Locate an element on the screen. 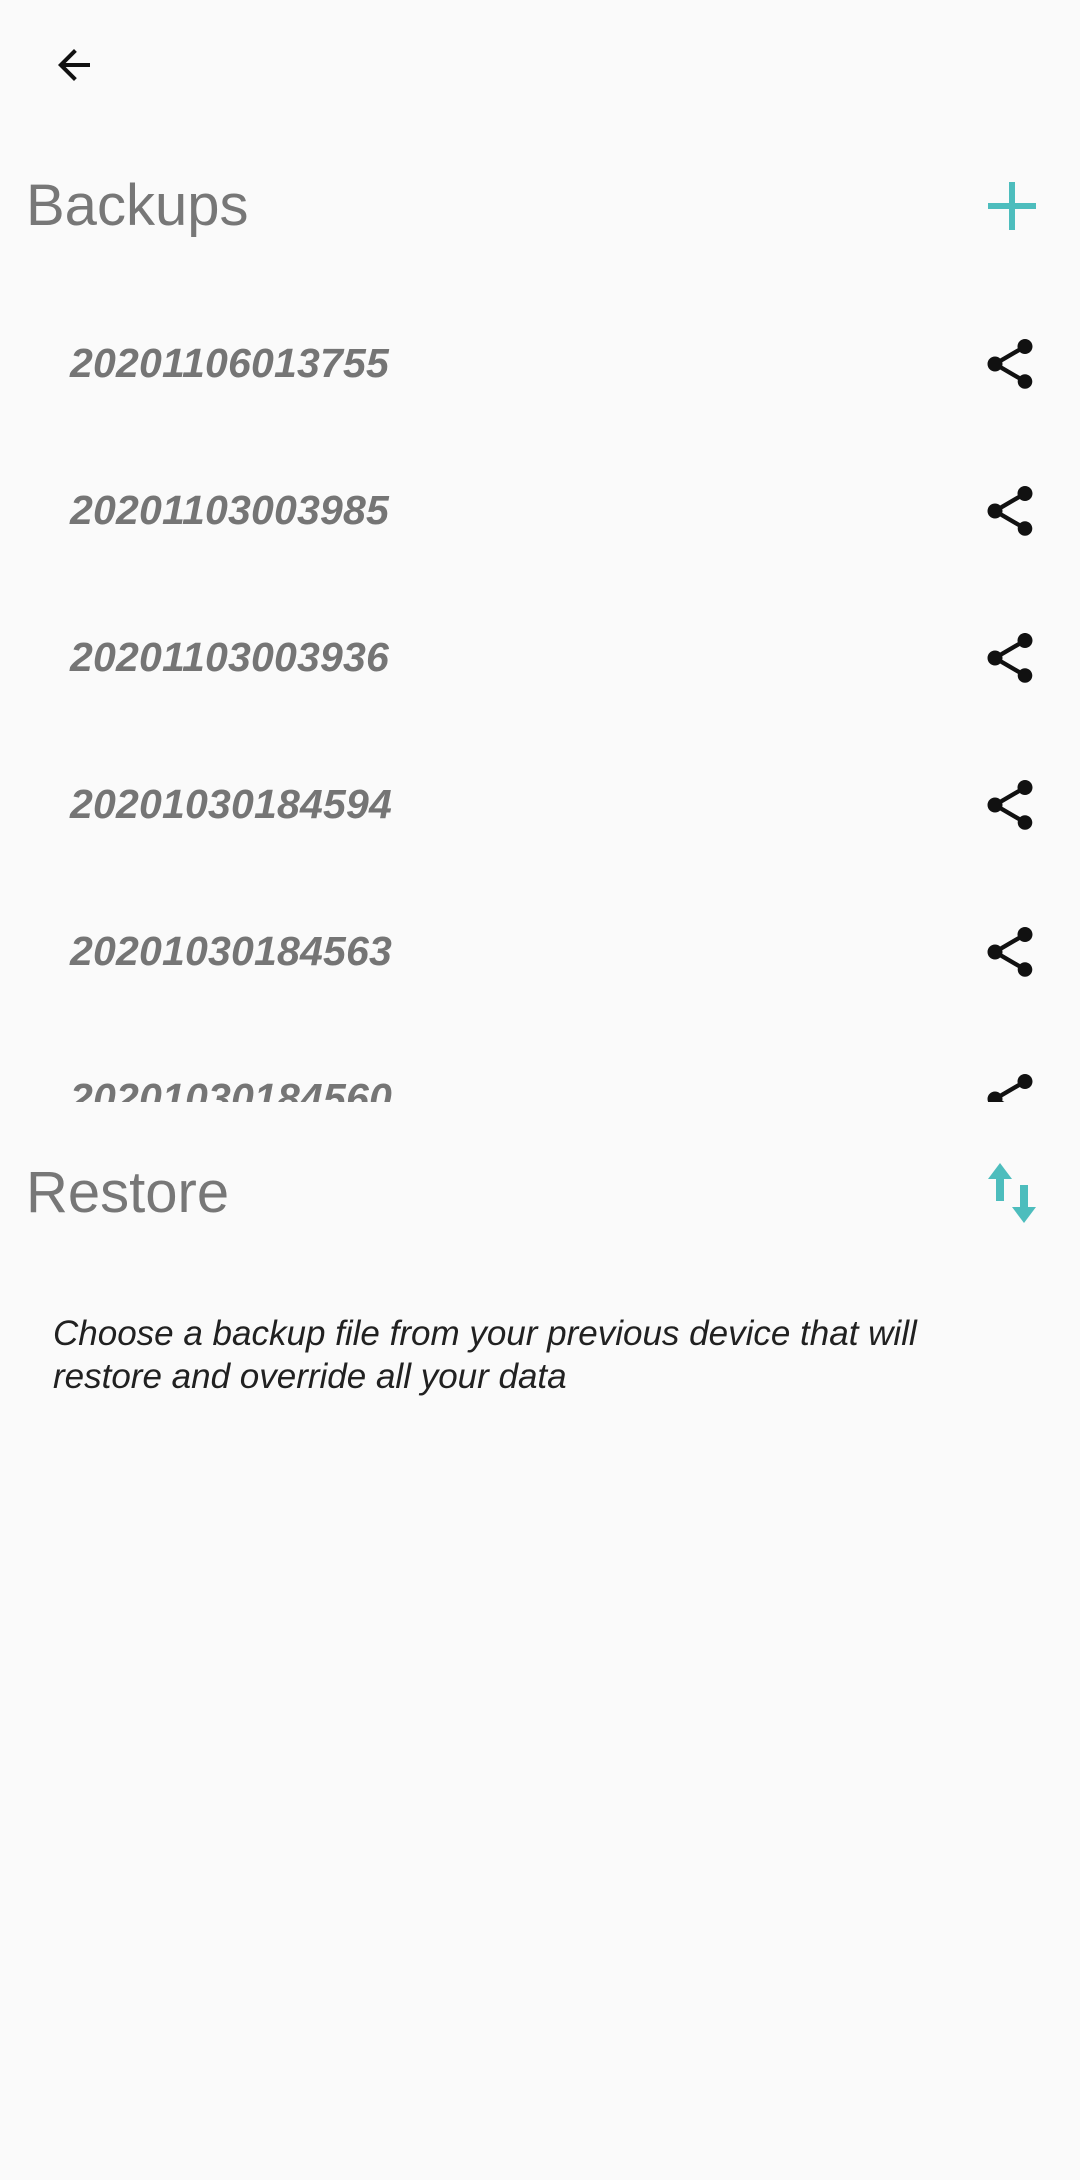 The image size is (1080, 2180). backups-header: Backups is located at coordinates (540, 206).